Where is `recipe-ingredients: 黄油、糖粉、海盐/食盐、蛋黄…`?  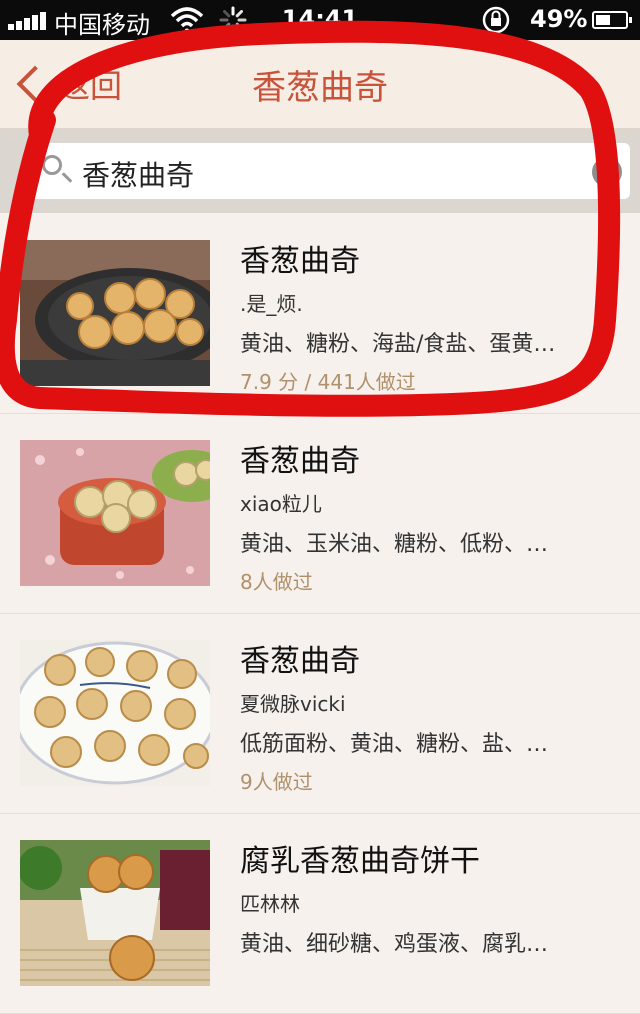 recipe-ingredients: 黄油、糖粉、海盐/食盐、蛋黄… is located at coordinates (398, 344).